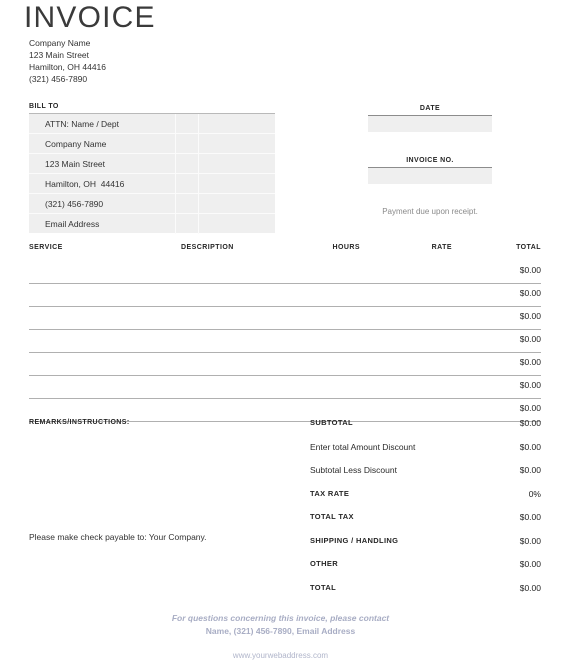  What do you see at coordinates (152, 164) in the screenshot?
I see `bill-to-row: 123 Main Street` at bounding box center [152, 164].